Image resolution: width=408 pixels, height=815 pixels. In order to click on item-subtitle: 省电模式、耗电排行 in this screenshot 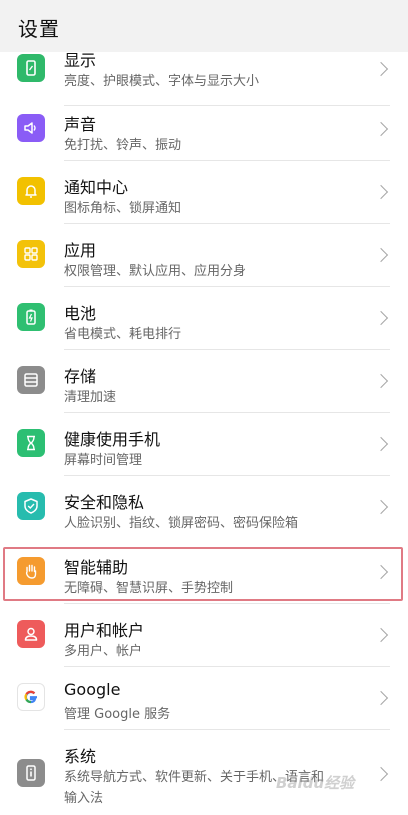, I will do `click(123, 334)`.